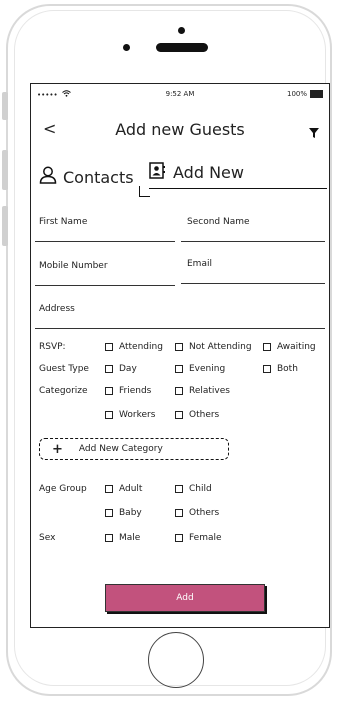 This screenshot has width=340, height=702. Describe the element at coordinates (63, 391) in the screenshot. I see `categorize-label: Categorize` at that location.